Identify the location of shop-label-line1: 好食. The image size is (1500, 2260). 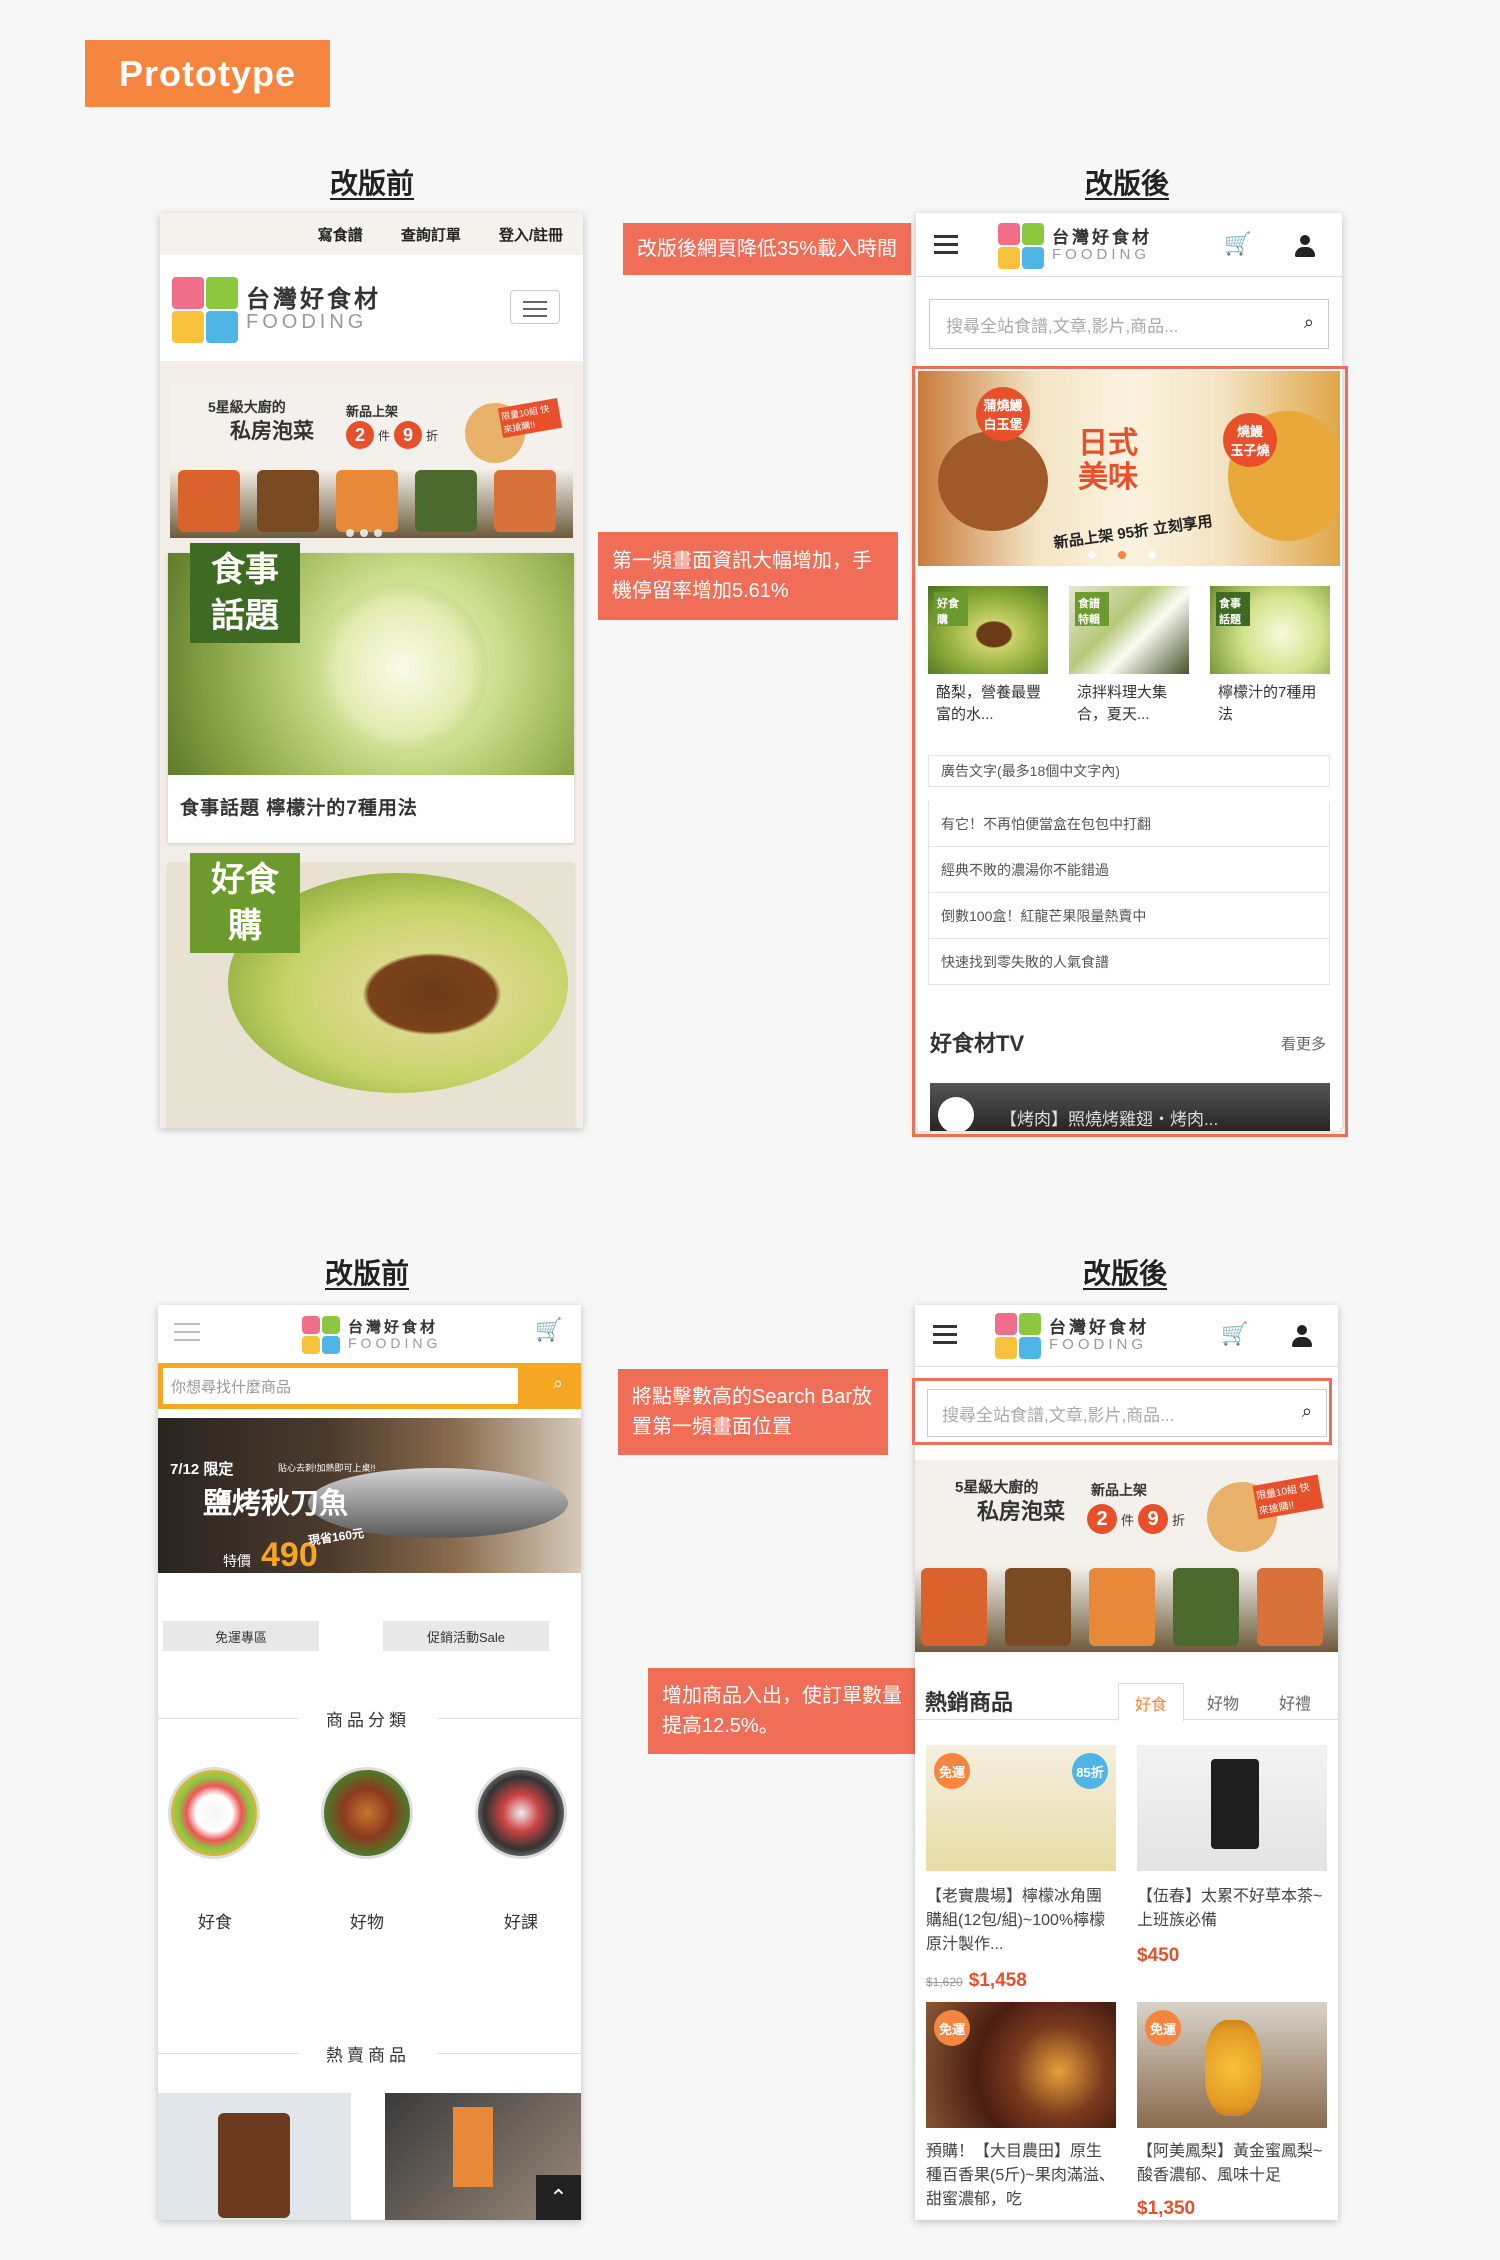
(245, 880).